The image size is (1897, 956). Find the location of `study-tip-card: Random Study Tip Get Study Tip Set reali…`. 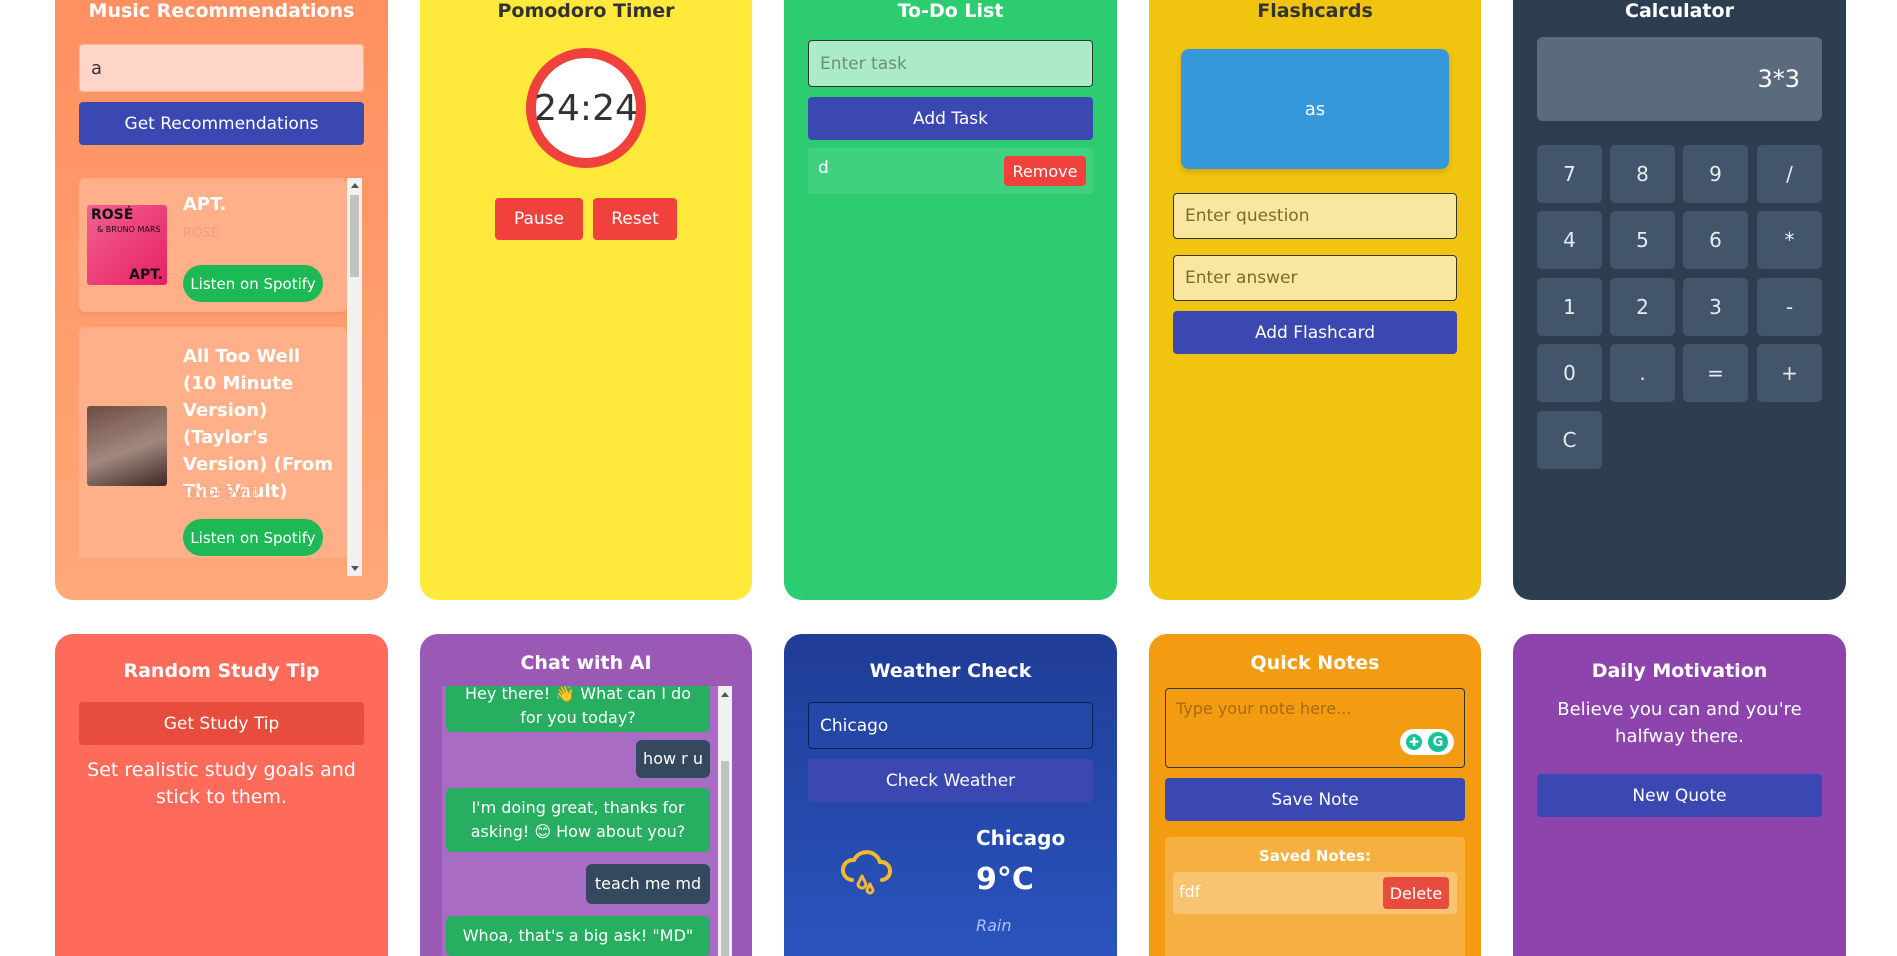

study-tip-card: Random Study Tip Get Study Tip Set reali… is located at coordinates (221, 795).